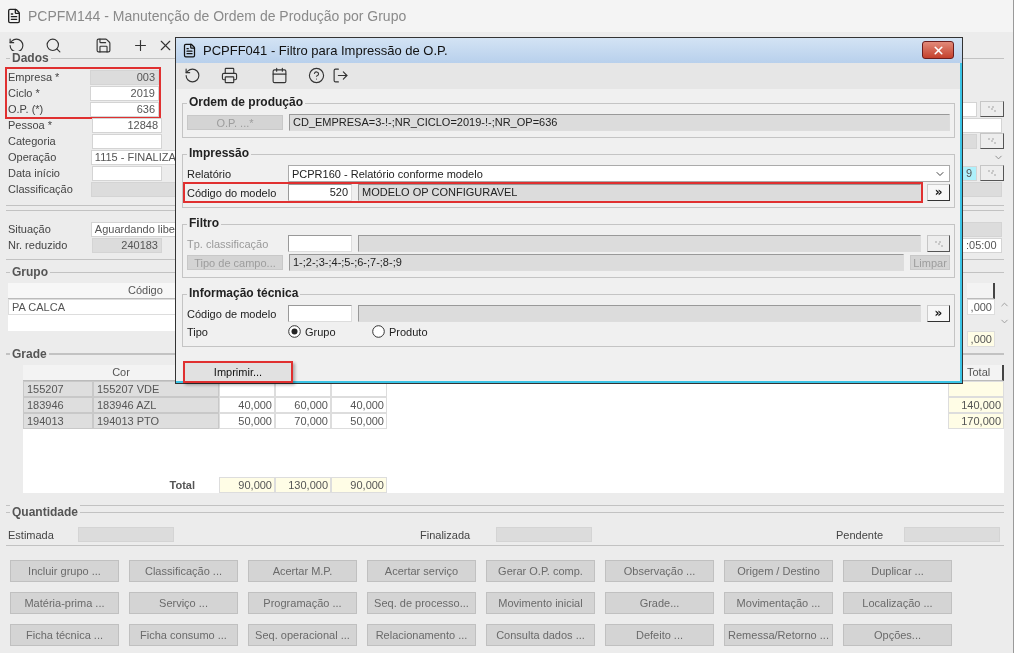 The image size is (1014, 653). What do you see at coordinates (279, 76) in the screenshot?
I see `calendar-icon` at bounding box center [279, 76].